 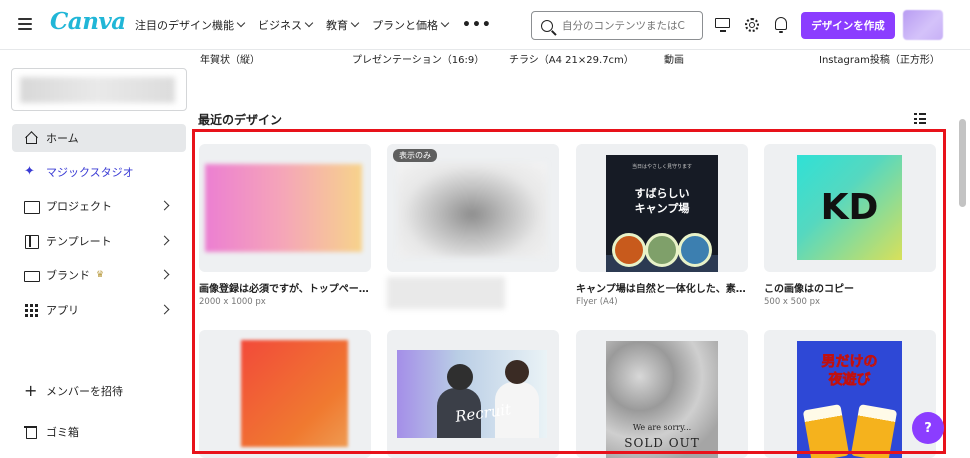 I want to click on sidebar-item-home: ホーム, so click(x=99, y=138).